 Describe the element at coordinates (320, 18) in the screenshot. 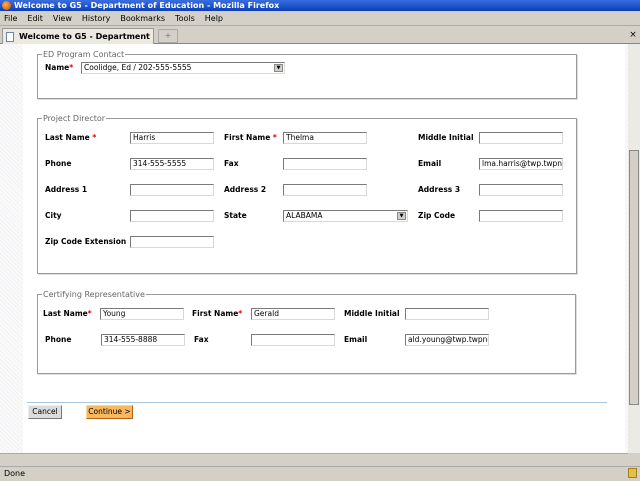

I see `menu-bar: File Edit View History Bookmarks Tools Help` at that location.